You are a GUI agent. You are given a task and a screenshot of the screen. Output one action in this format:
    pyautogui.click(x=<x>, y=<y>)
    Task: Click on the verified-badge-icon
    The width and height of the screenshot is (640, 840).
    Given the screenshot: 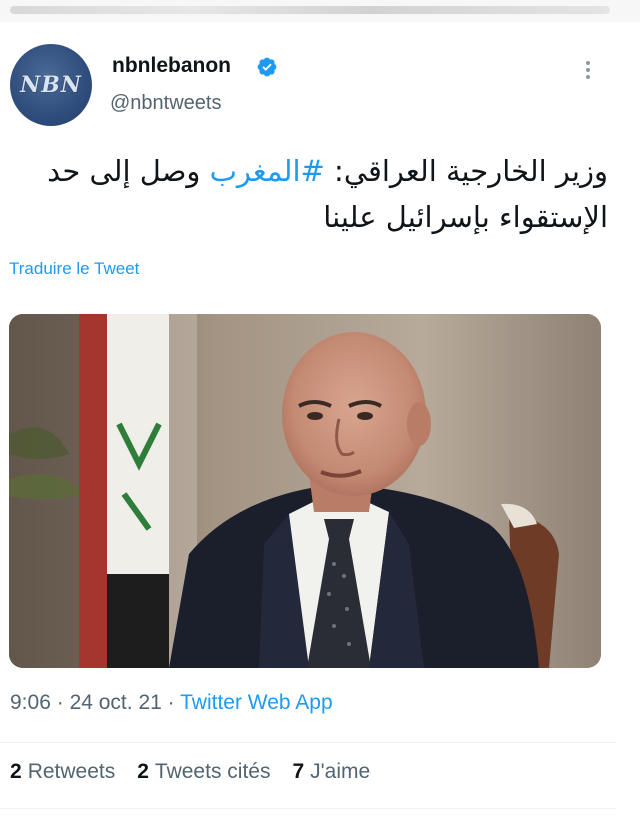 What is the action you would take?
    pyautogui.click(x=267, y=67)
    